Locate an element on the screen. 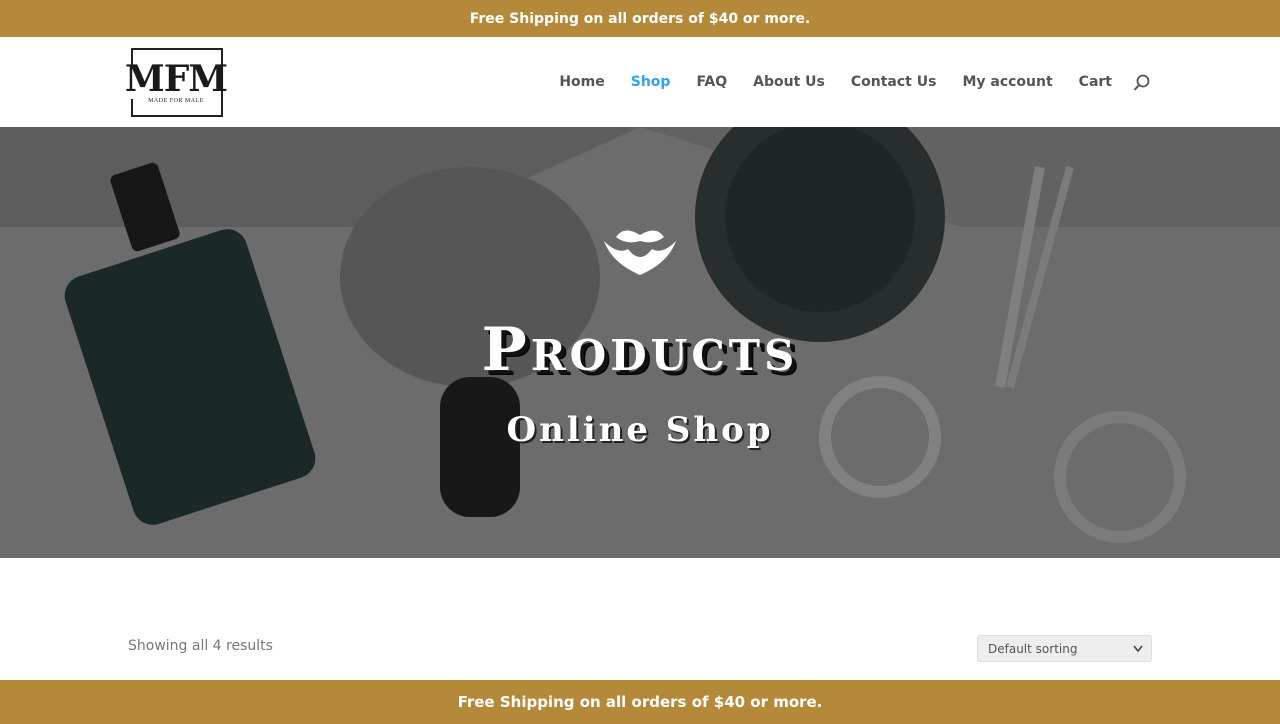 This screenshot has height=724, width=1280. sort-select: Default sorting is located at coordinates (1064, 648).